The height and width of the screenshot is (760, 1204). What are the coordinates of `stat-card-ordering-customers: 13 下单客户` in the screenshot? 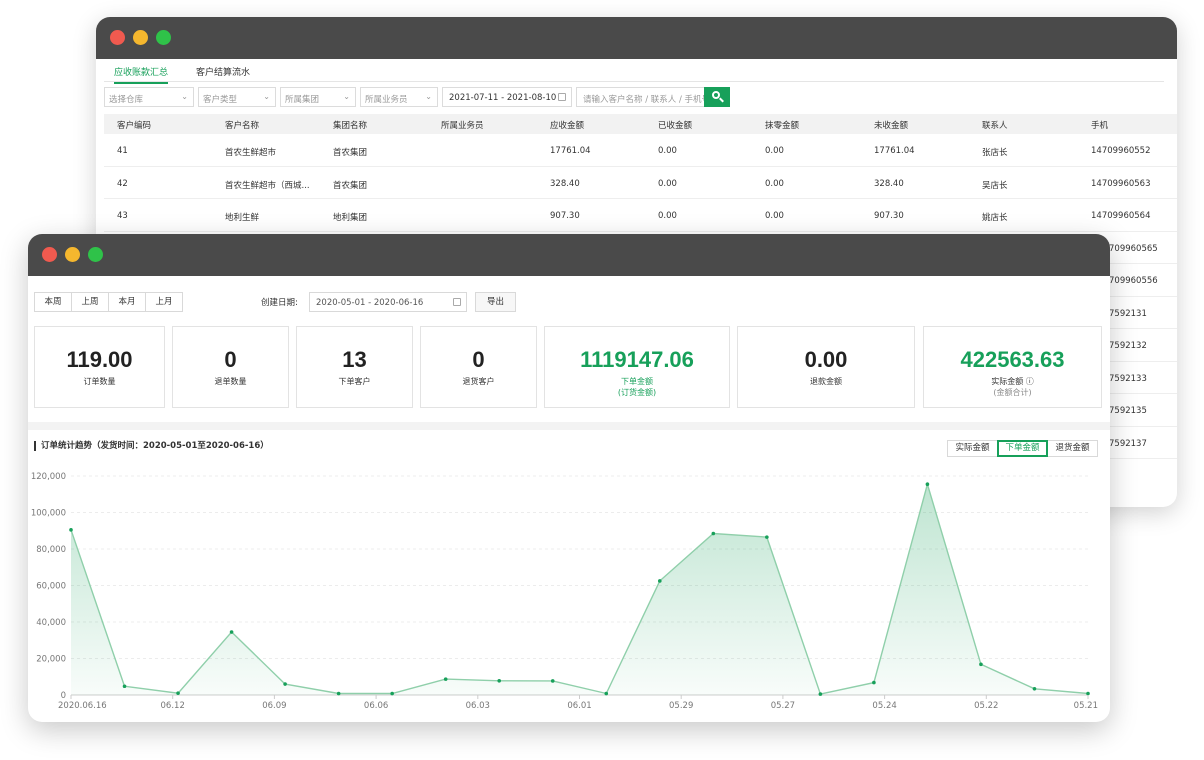 It's located at (354, 367).